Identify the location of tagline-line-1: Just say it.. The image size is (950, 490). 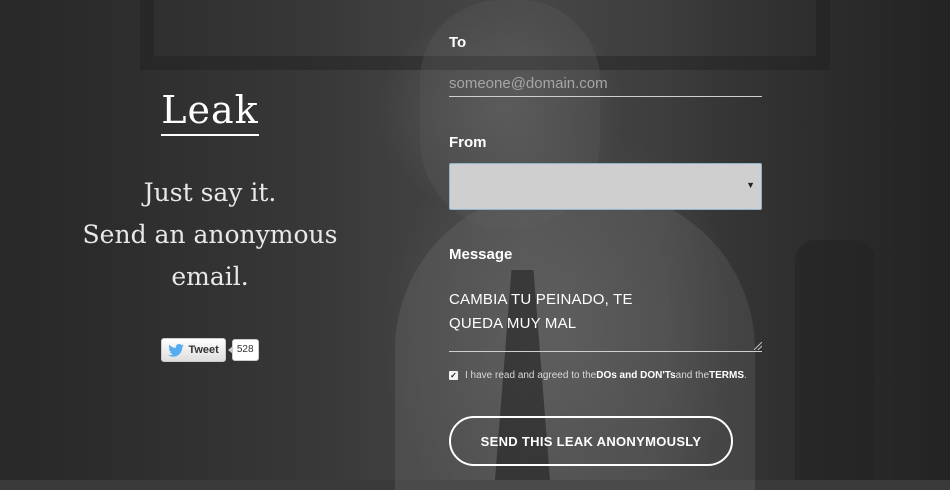
(210, 192).